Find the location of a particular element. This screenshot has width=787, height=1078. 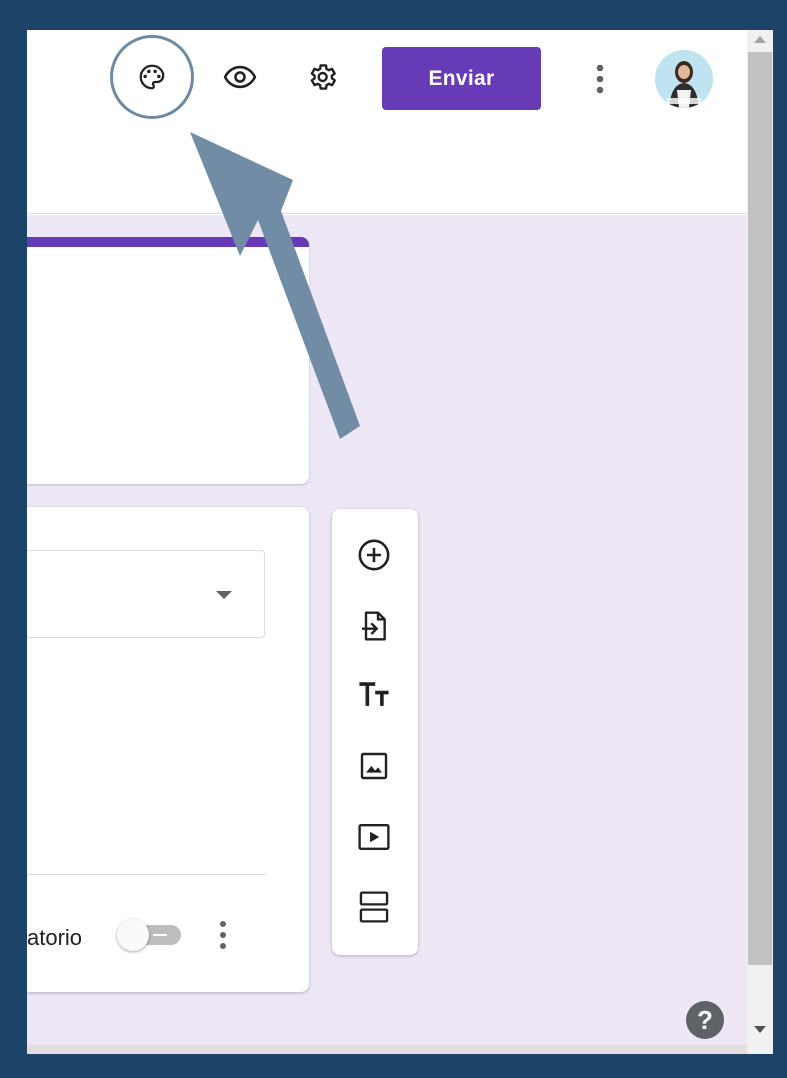

help-button: ? is located at coordinates (705, 1020).